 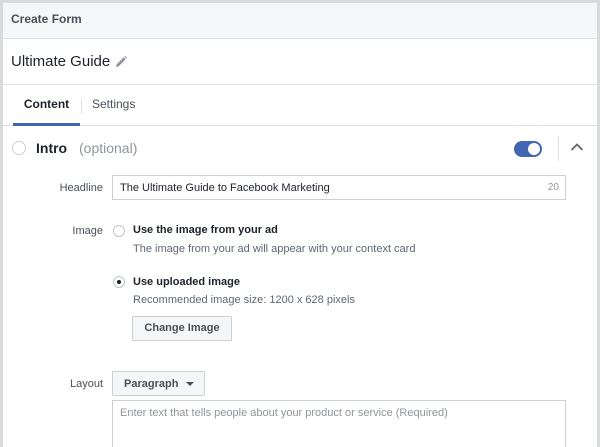 I want to click on intro-toggle, so click(x=528, y=149).